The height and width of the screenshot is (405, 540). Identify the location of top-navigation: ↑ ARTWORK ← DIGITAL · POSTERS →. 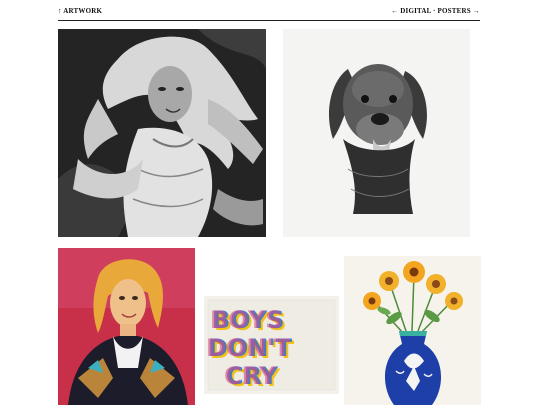
(269, 12).